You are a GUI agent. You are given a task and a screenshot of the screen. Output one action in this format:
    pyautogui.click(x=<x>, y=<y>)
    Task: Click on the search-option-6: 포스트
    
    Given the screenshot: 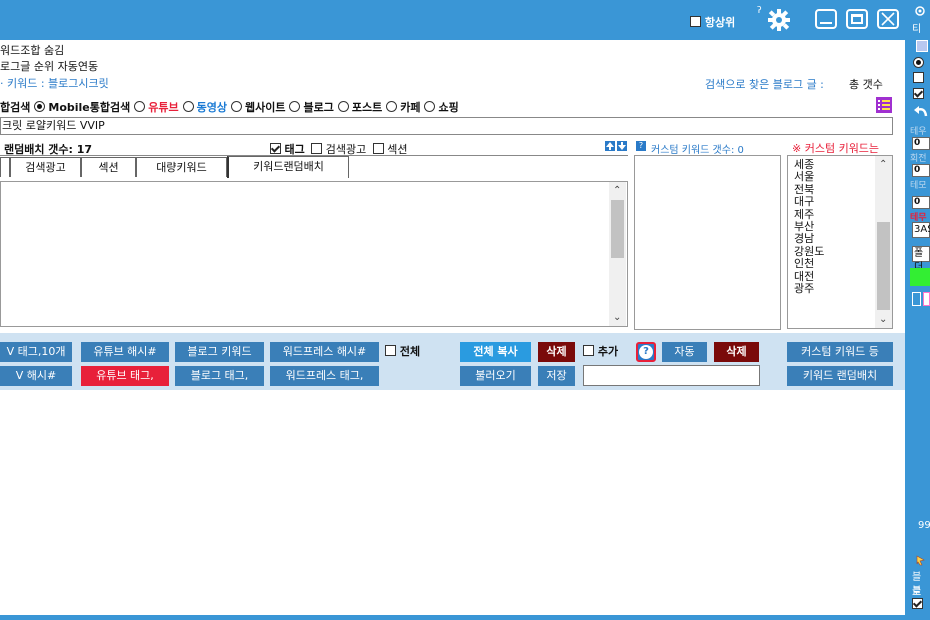 What is the action you would take?
    pyautogui.click(x=359, y=107)
    